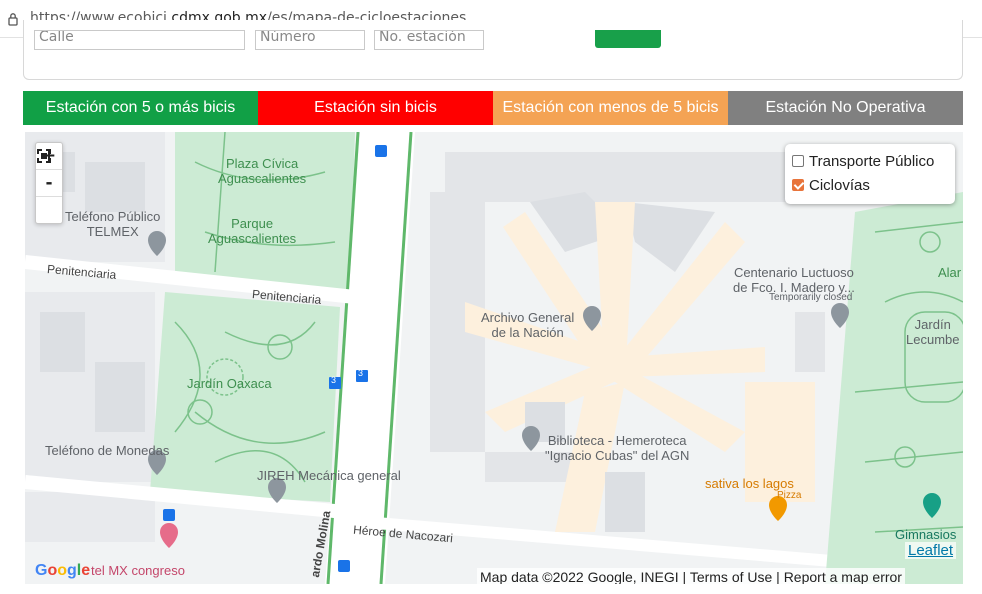 The image size is (982, 594). I want to click on lock-icon, so click(13, 19).